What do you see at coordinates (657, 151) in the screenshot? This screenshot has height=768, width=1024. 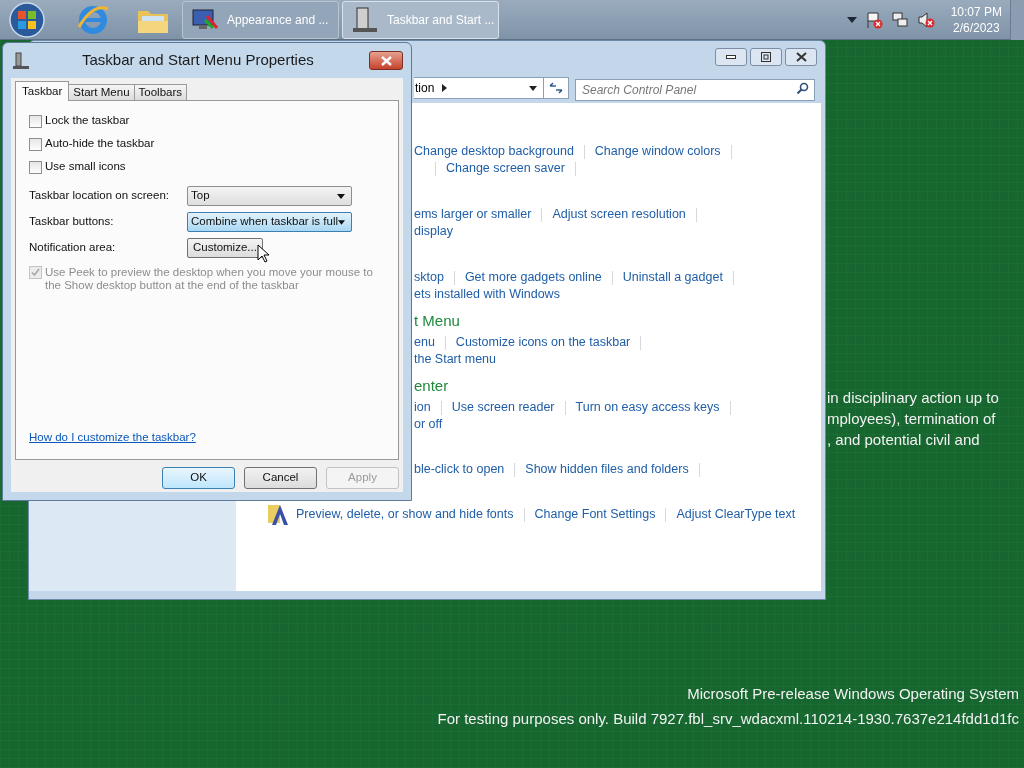 I see `control-panel-link: Change window colors` at bounding box center [657, 151].